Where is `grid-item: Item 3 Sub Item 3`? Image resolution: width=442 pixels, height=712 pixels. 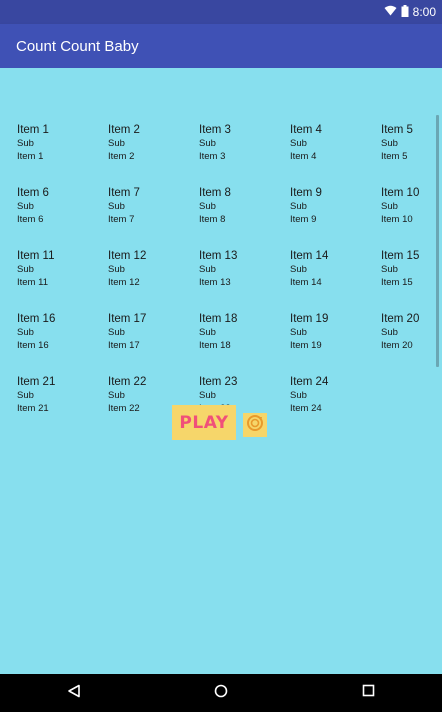 grid-item: Item 3 Sub Item 3 is located at coordinates (244, 155).